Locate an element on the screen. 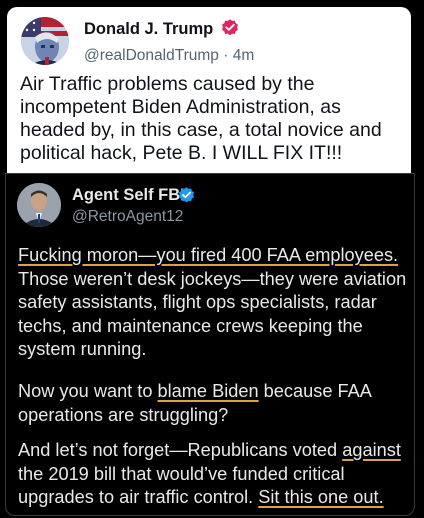 This screenshot has height=518, width=424. underlined-phrase: Sit this one out. is located at coordinates (321, 497).